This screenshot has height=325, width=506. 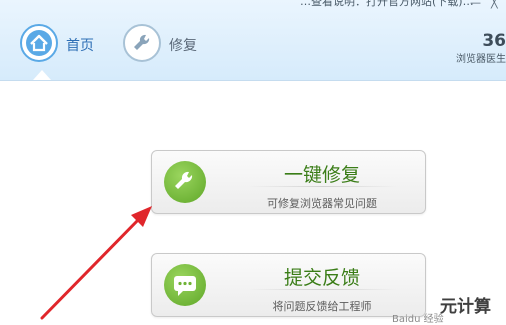 I want to click on watermark-text: 元计算, so click(x=465, y=307).